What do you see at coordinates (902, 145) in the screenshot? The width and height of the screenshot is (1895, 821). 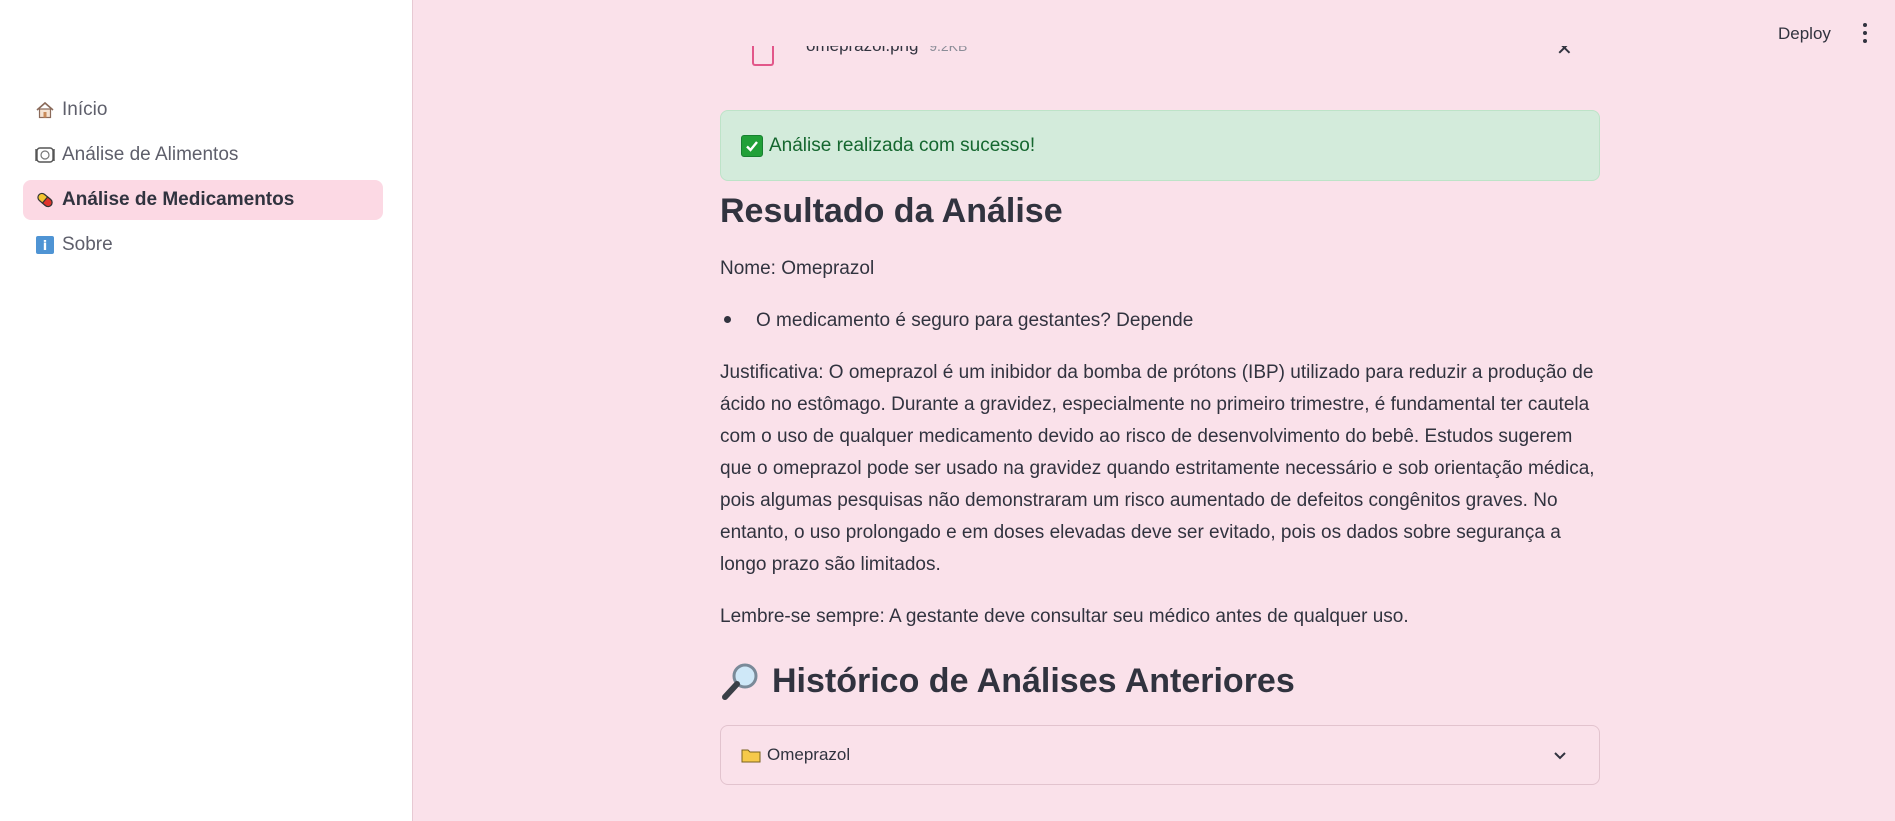 I see `alert-text: Análise realizada com sucesso!` at bounding box center [902, 145].